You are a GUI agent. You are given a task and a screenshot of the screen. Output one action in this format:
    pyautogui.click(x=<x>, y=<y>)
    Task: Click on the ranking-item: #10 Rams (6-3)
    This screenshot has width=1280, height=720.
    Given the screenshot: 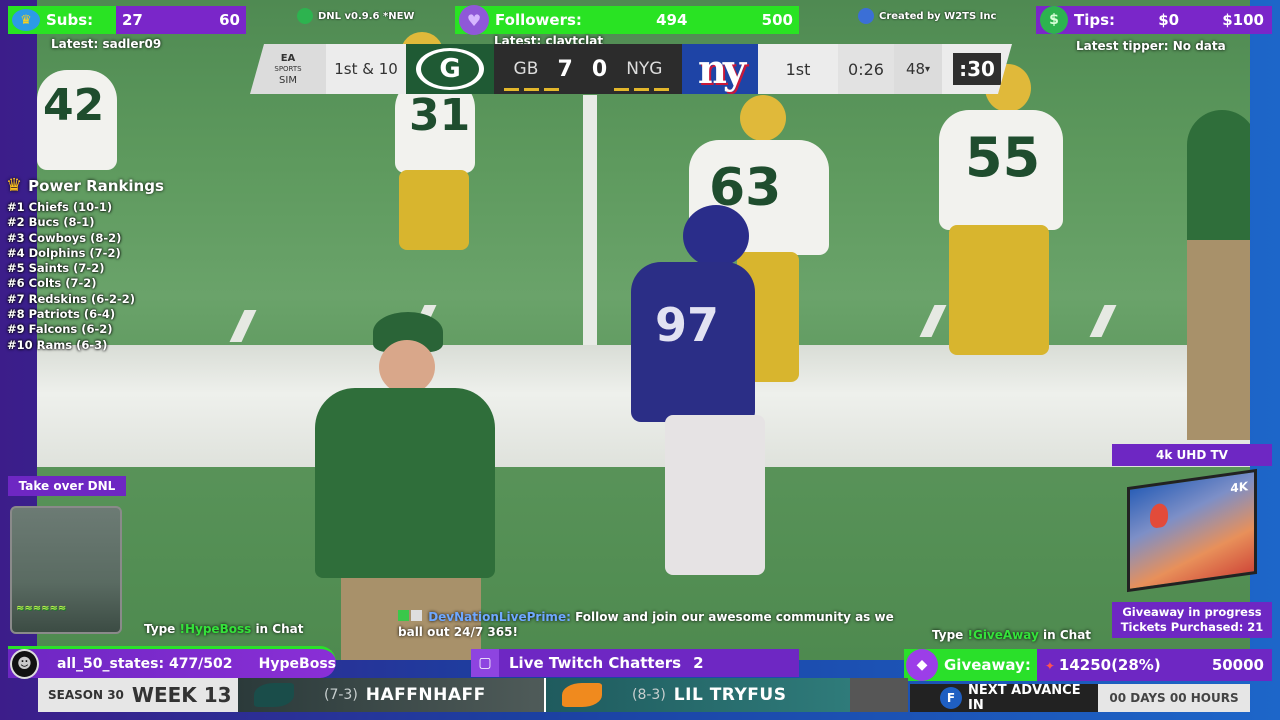 What is the action you would take?
    pyautogui.click(x=57, y=344)
    